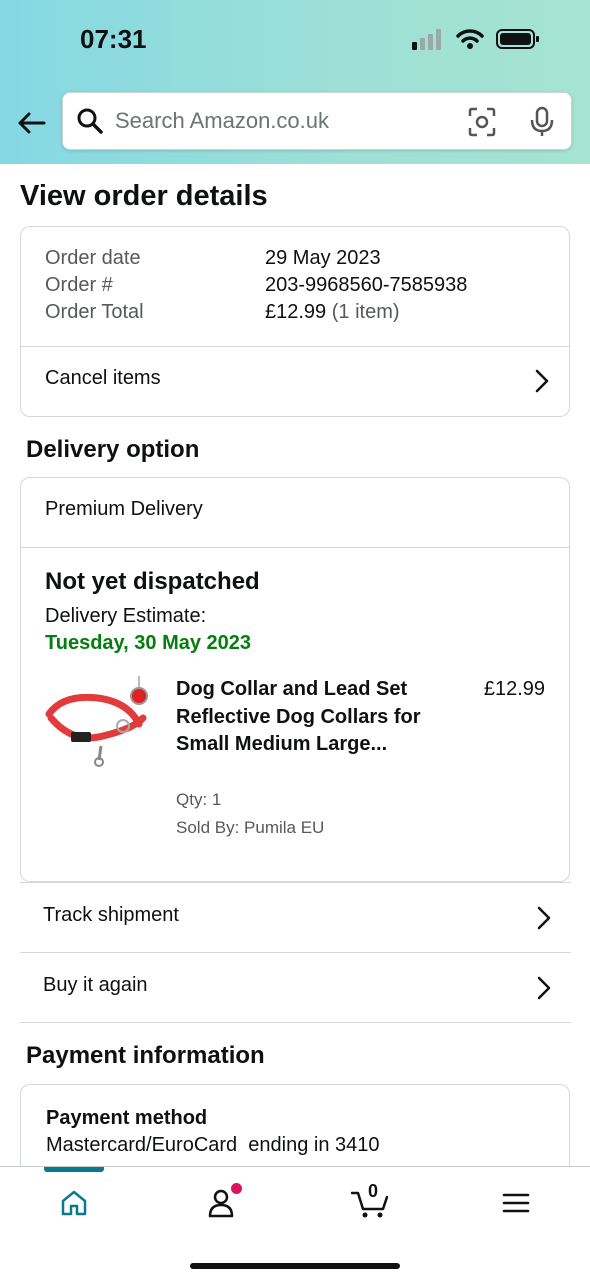  I want to click on page-title: View order details, so click(144, 196).